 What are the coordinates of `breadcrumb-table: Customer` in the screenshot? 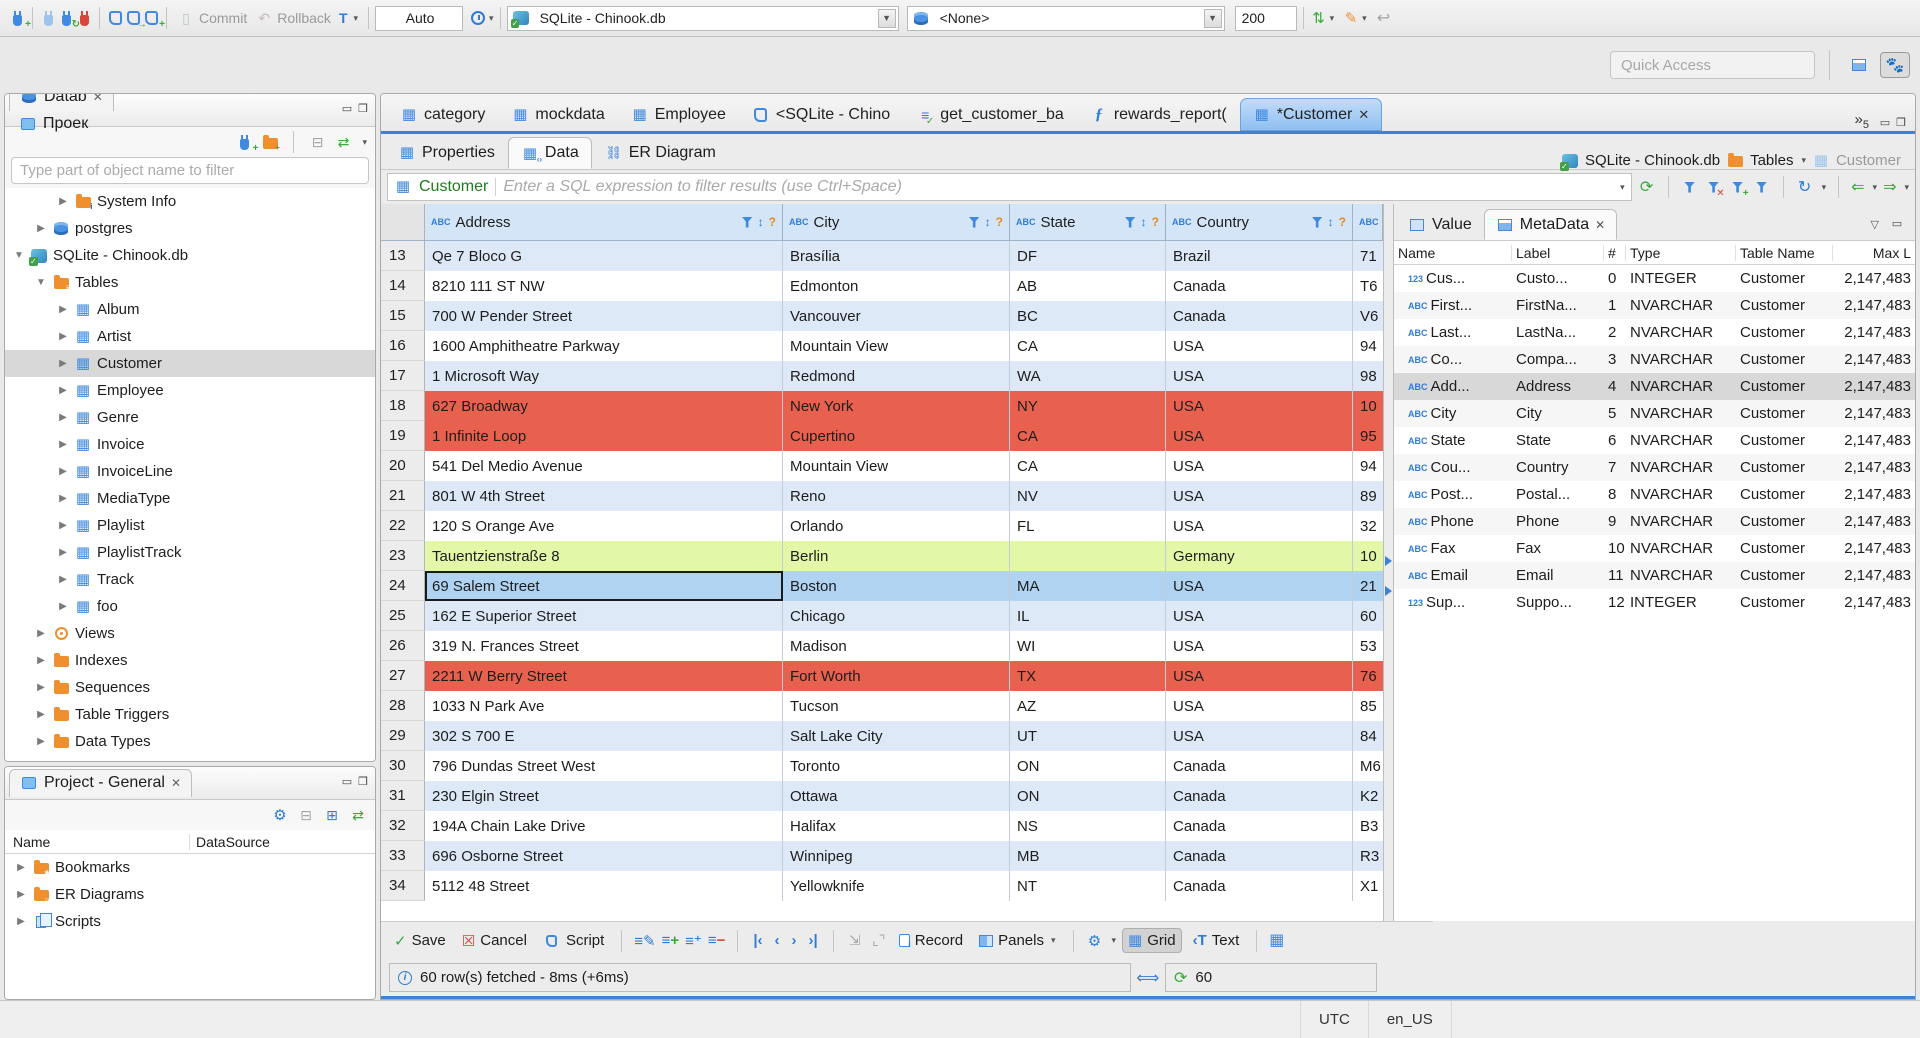 It's located at (1868, 160).